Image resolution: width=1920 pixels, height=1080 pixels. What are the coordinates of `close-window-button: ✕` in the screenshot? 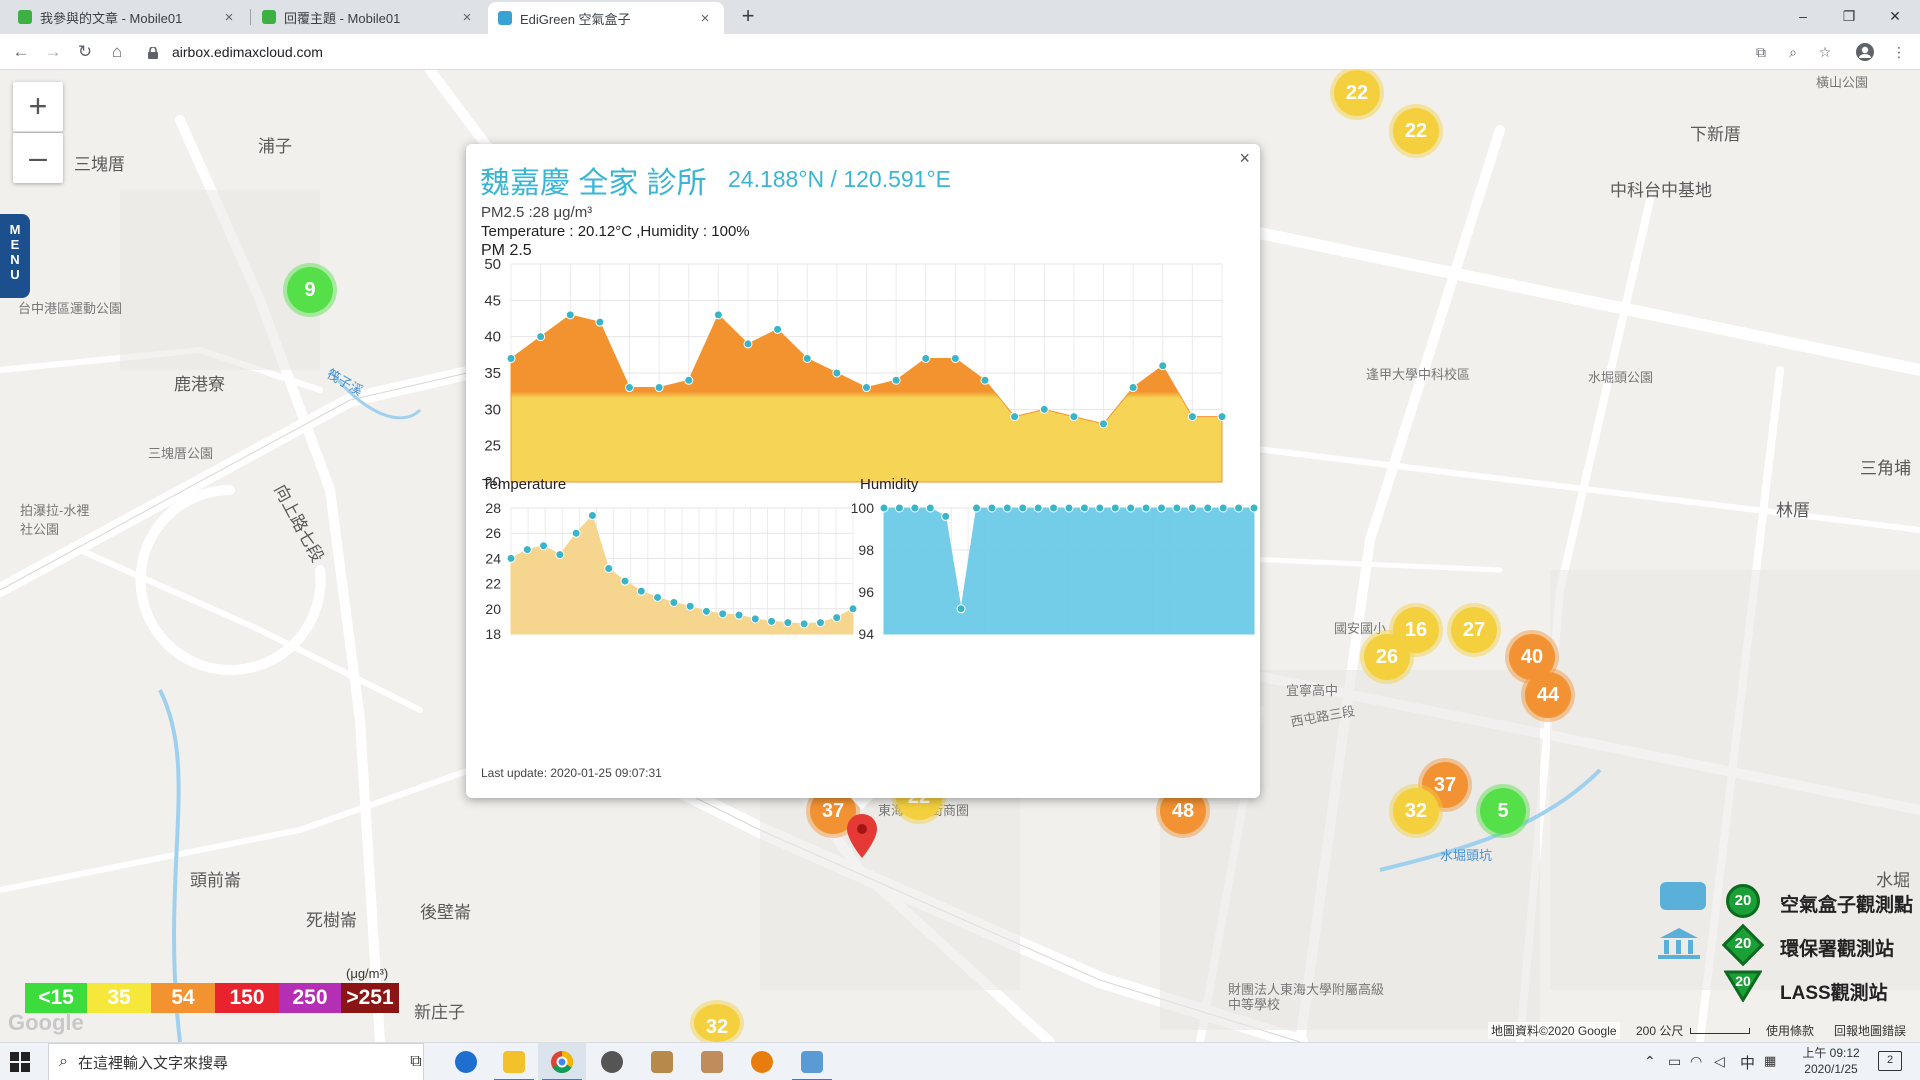 It's located at (1895, 17).